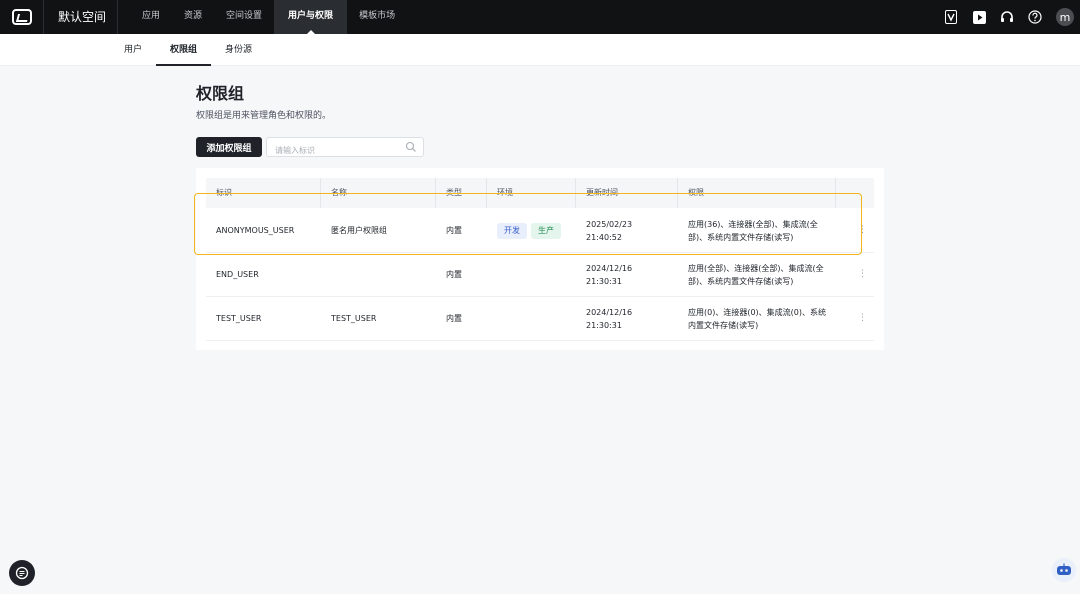  I want to click on table-header: 标识 名称 类型 环境 更新时间 权限, so click(540, 193).